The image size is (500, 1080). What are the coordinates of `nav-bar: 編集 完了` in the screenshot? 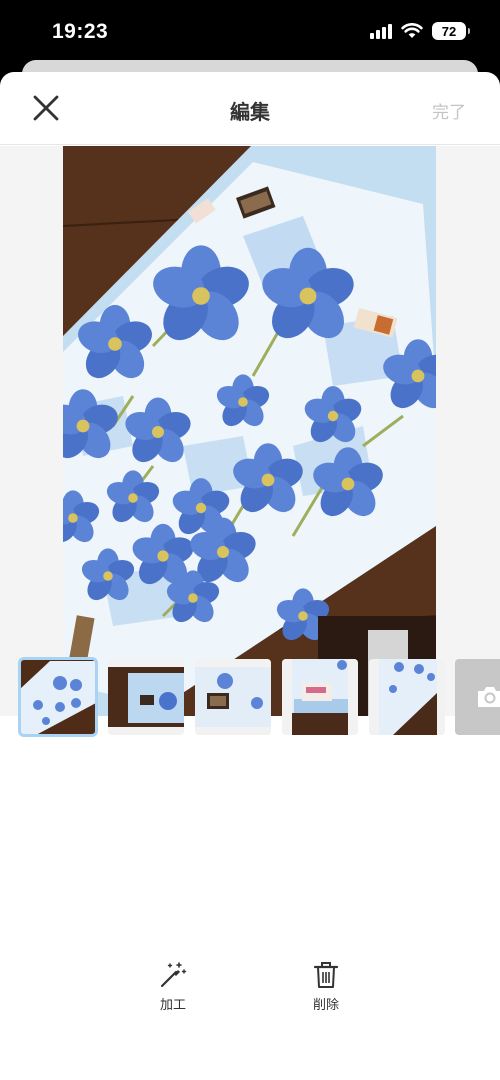 It's located at (250, 108).